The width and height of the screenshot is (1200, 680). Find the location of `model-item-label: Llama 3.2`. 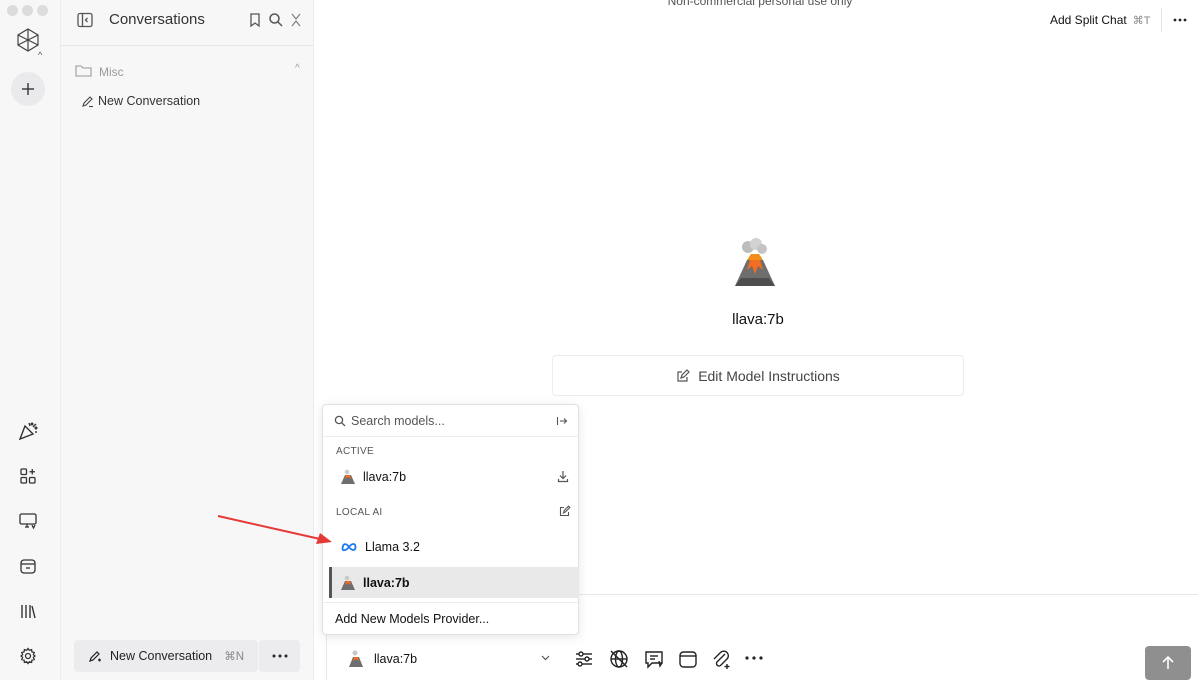

model-item-label: Llama 3.2 is located at coordinates (392, 547).